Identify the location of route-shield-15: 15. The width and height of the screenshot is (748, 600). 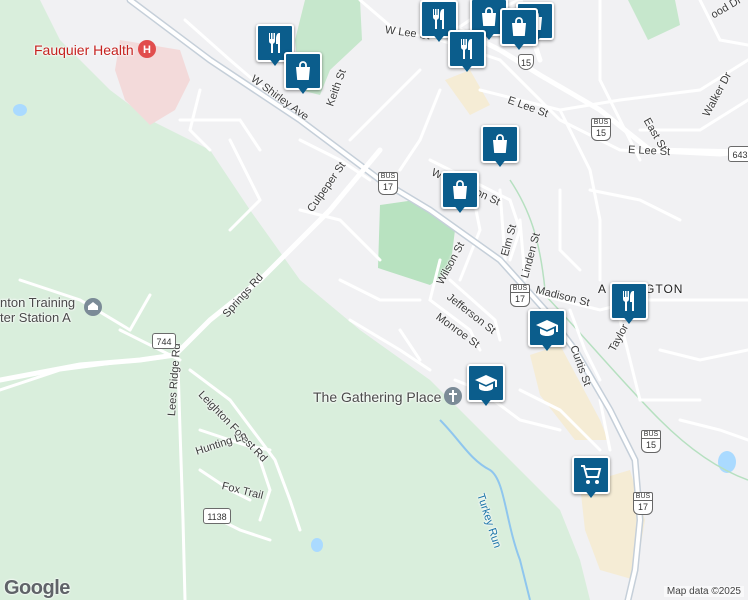
(526, 62).